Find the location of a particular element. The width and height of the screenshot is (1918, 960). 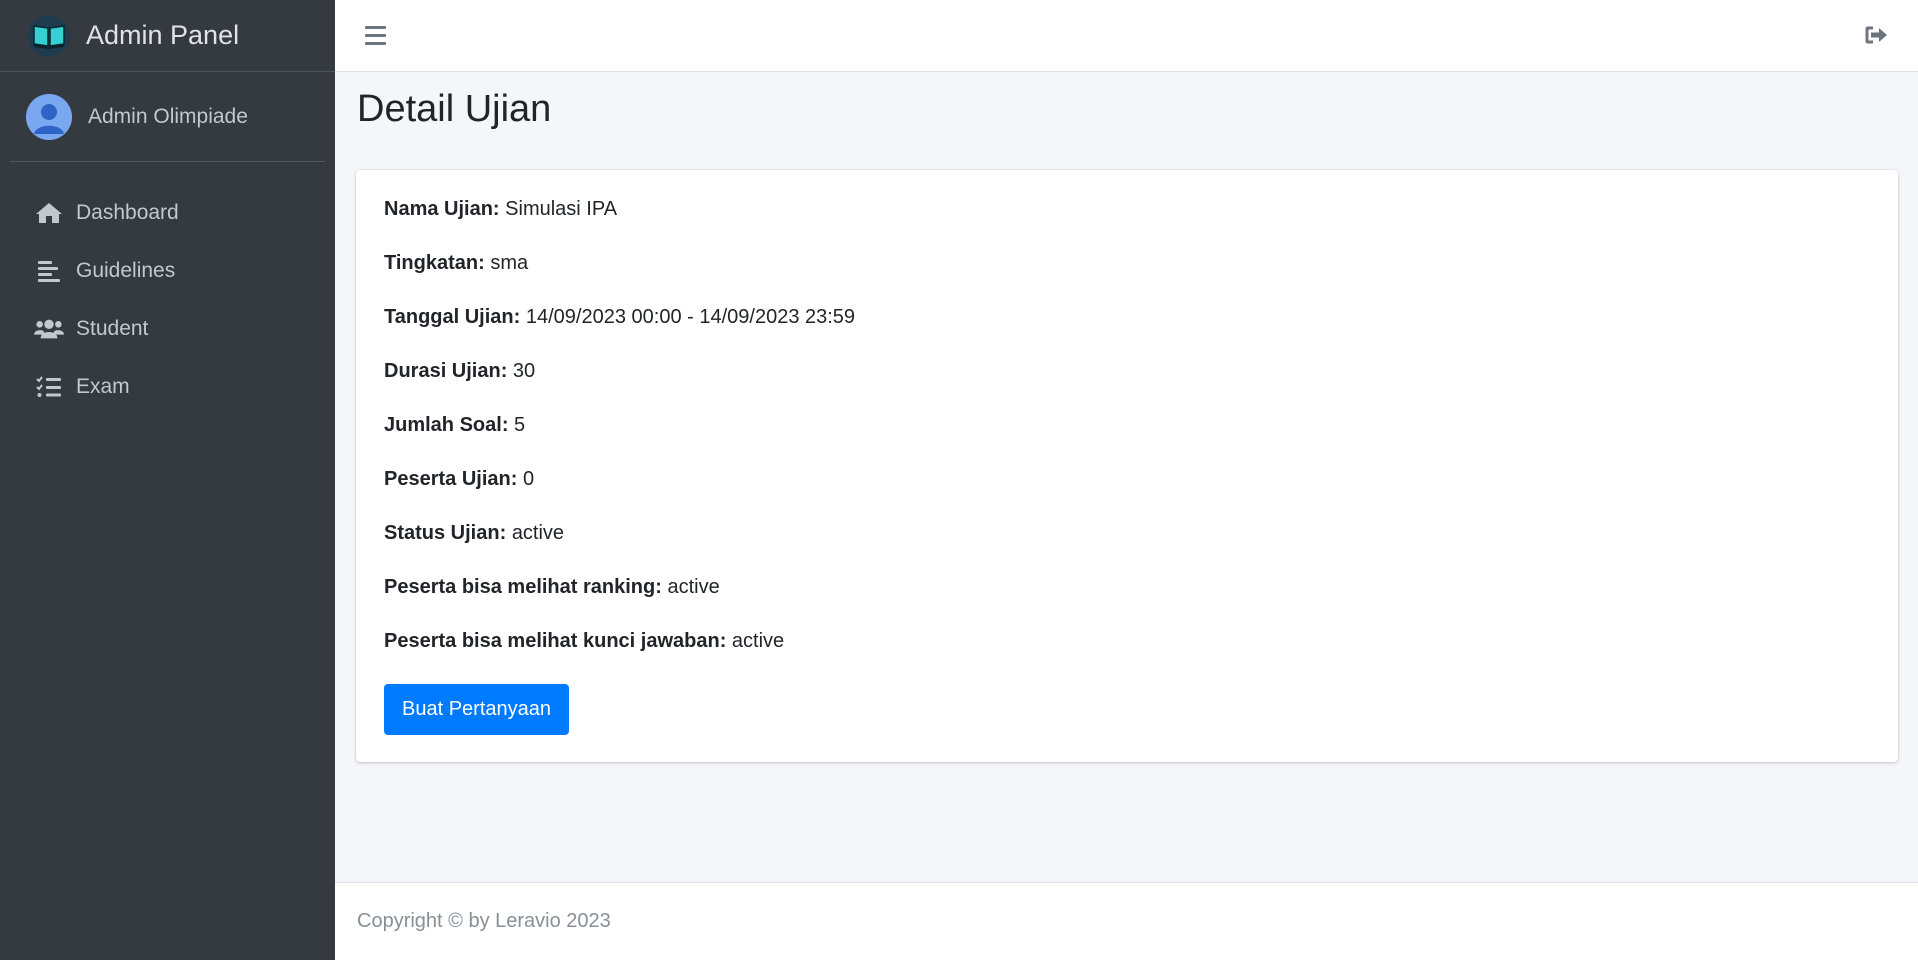

sign-out-icon is located at coordinates (1877, 35).